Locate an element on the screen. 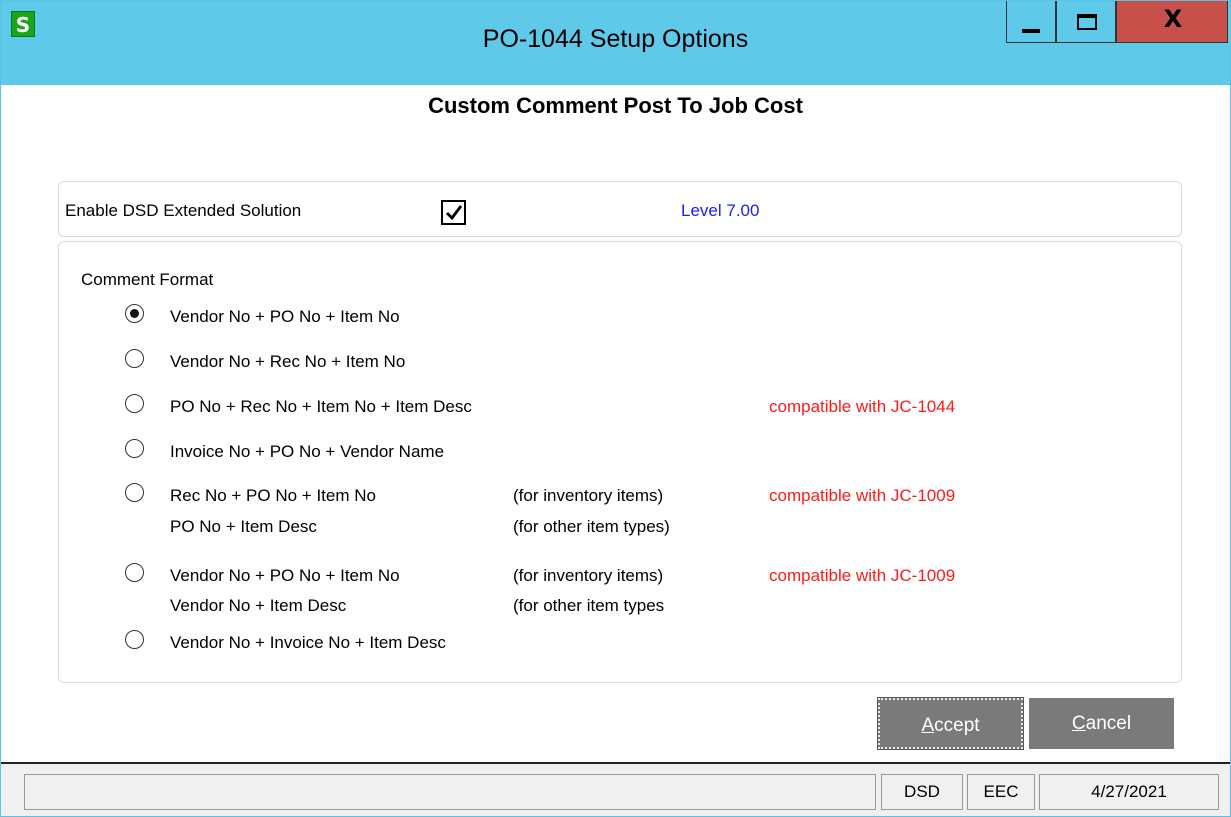 The width and height of the screenshot is (1231, 817). status-company-code: DSD is located at coordinates (922, 792).